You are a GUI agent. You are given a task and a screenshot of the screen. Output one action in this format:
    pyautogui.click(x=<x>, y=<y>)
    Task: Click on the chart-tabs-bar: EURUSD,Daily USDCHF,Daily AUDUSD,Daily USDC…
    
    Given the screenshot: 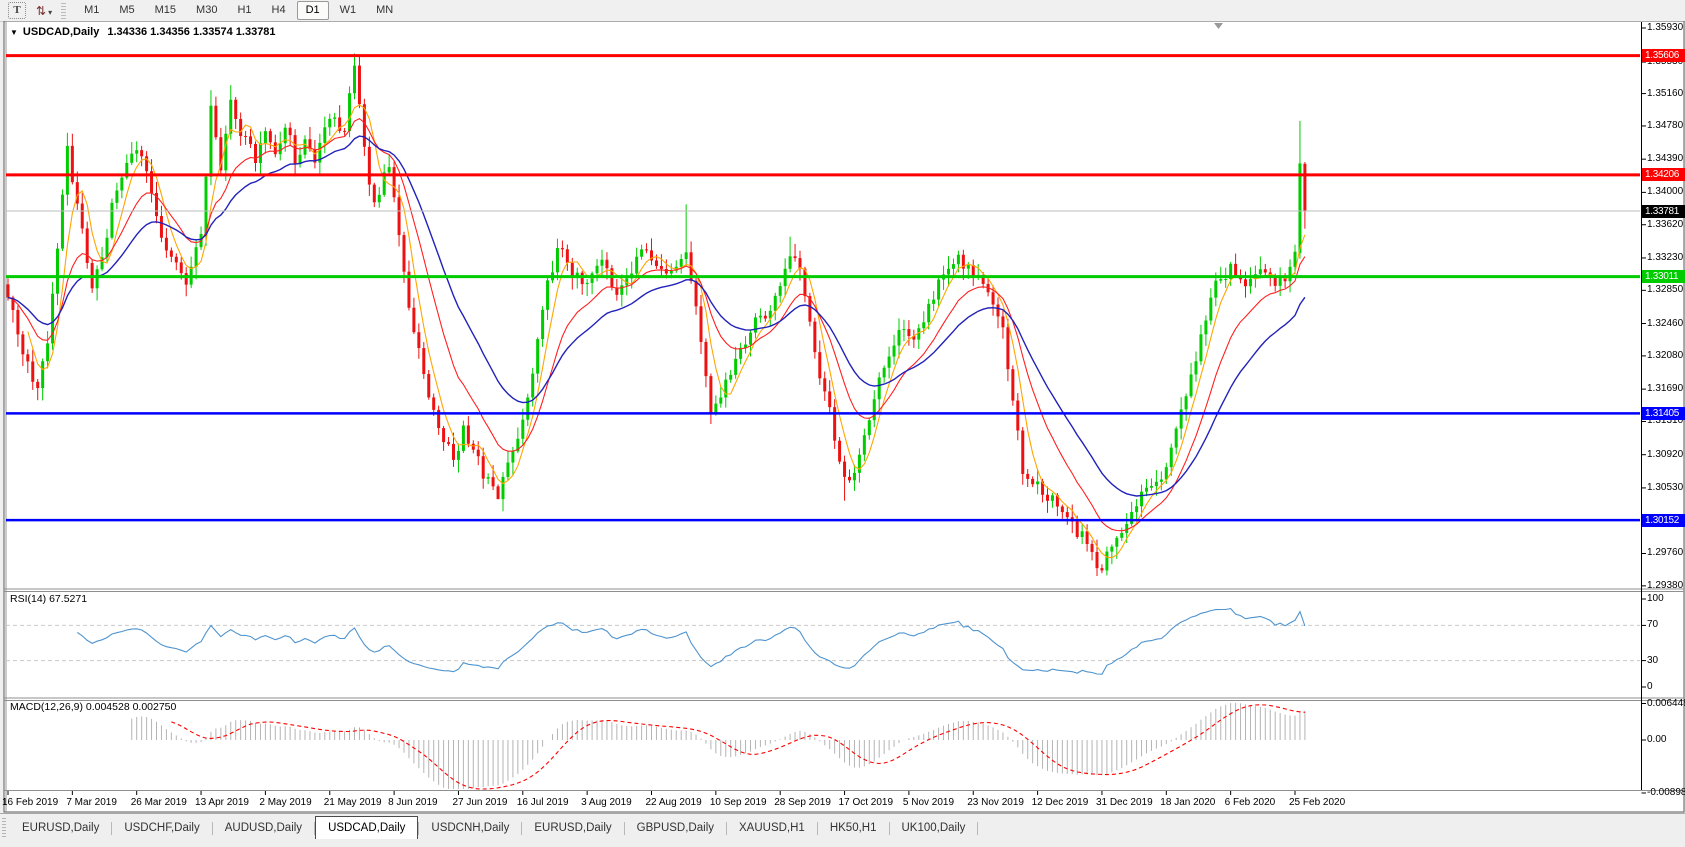 What is the action you would take?
    pyautogui.click(x=842, y=830)
    